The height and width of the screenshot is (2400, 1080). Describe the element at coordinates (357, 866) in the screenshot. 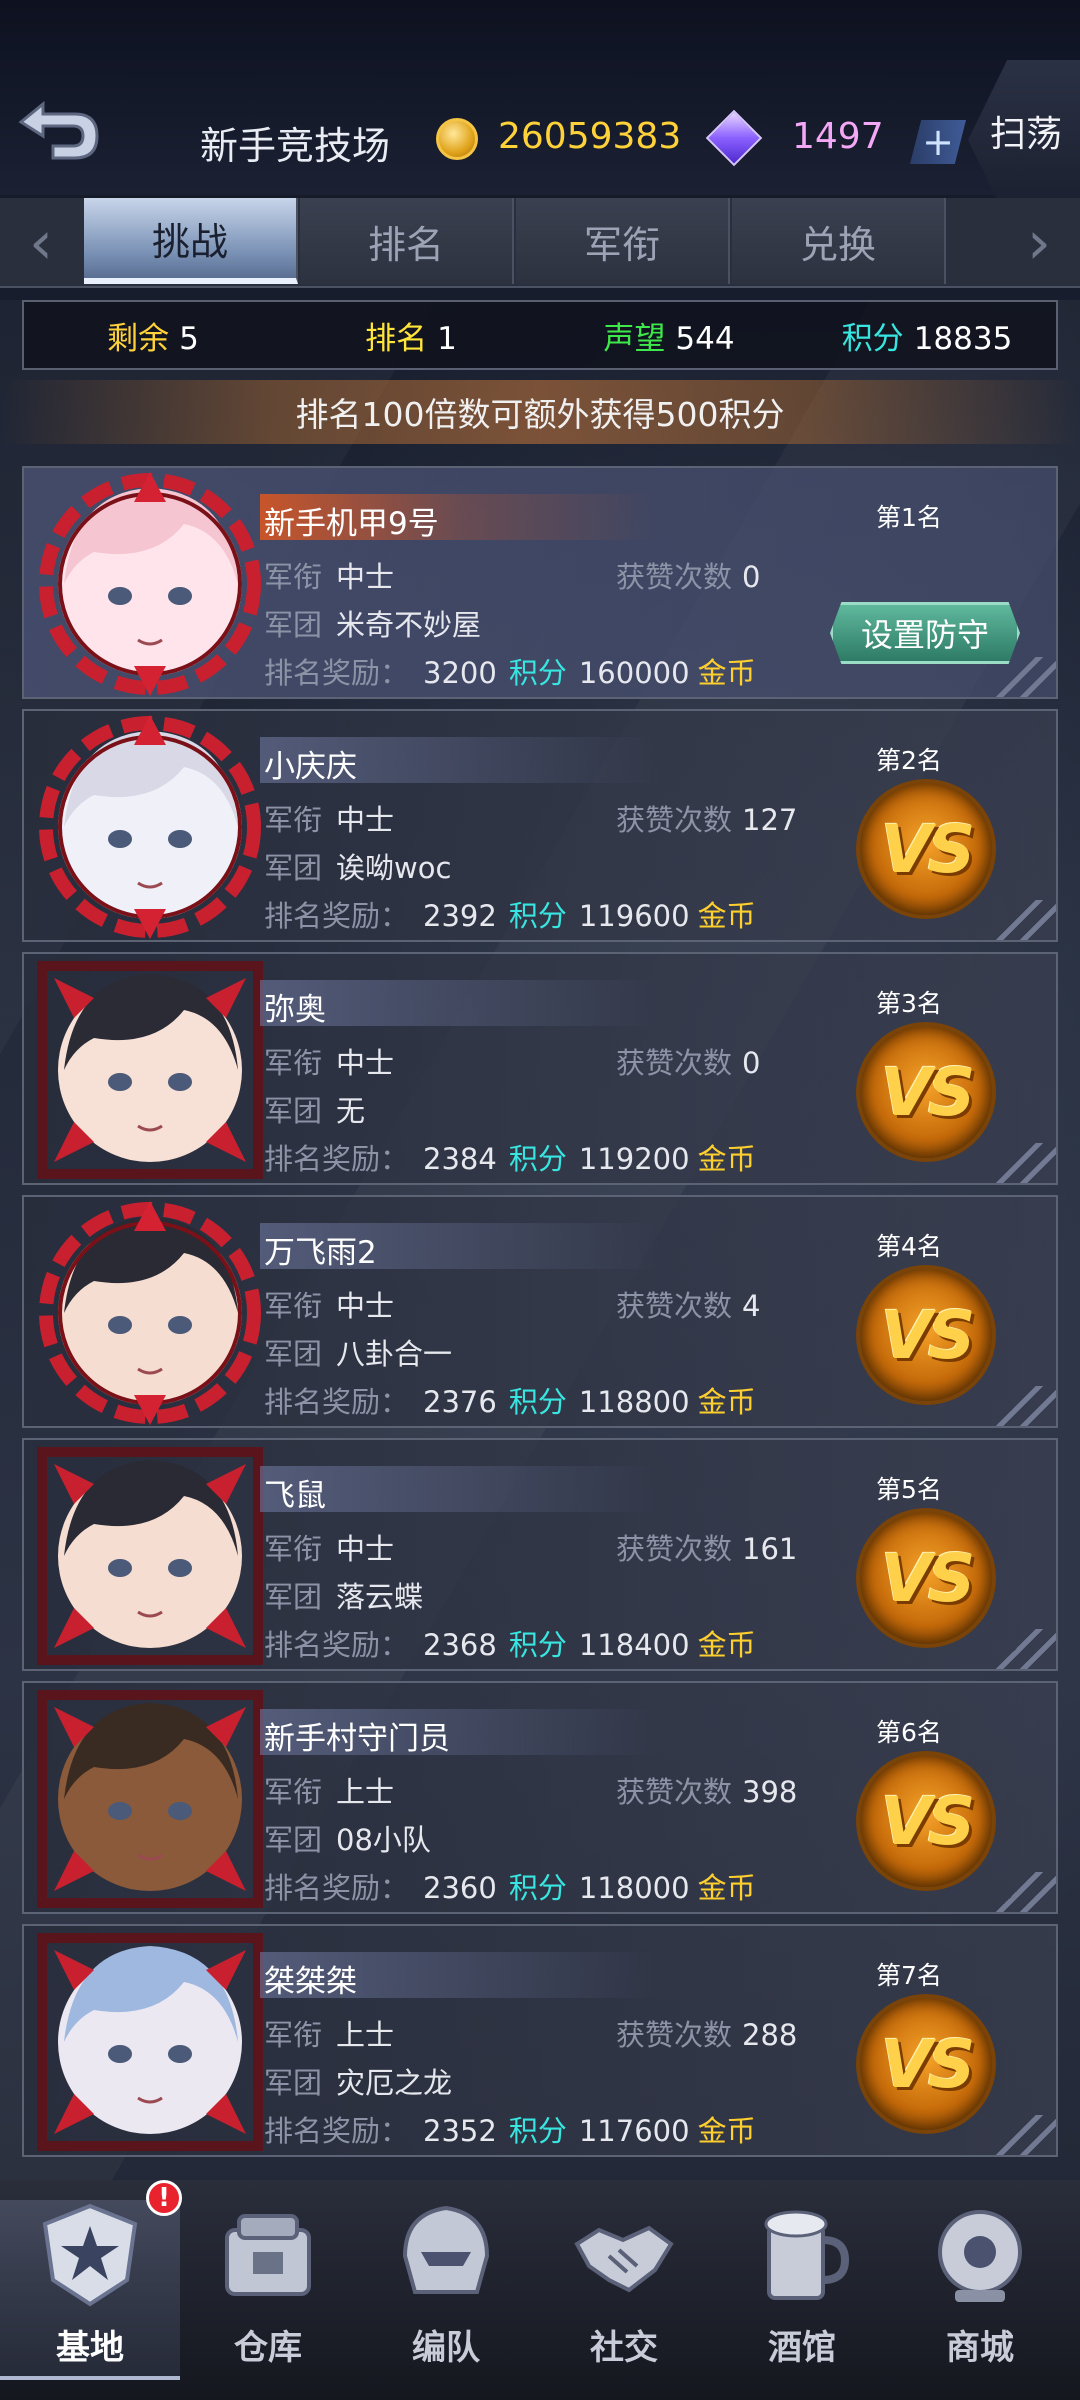

I see `legion-row: 军团 诶呦woc` at that location.